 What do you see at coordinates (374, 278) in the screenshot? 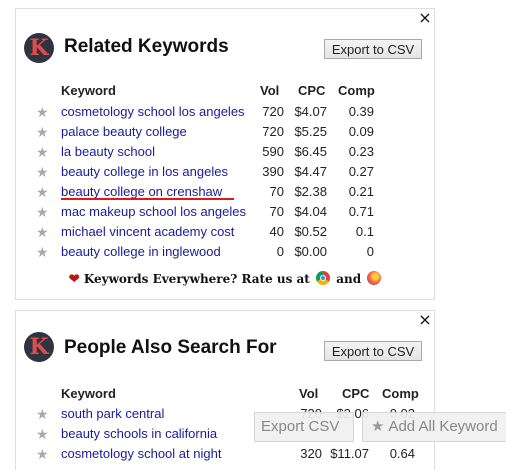
I see `firefox-icon` at bounding box center [374, 278].